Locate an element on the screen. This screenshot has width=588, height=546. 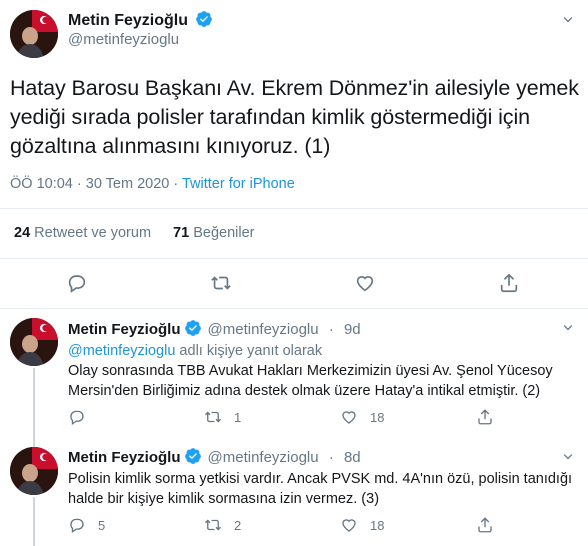
like-button is located at coordinates (365, 283).